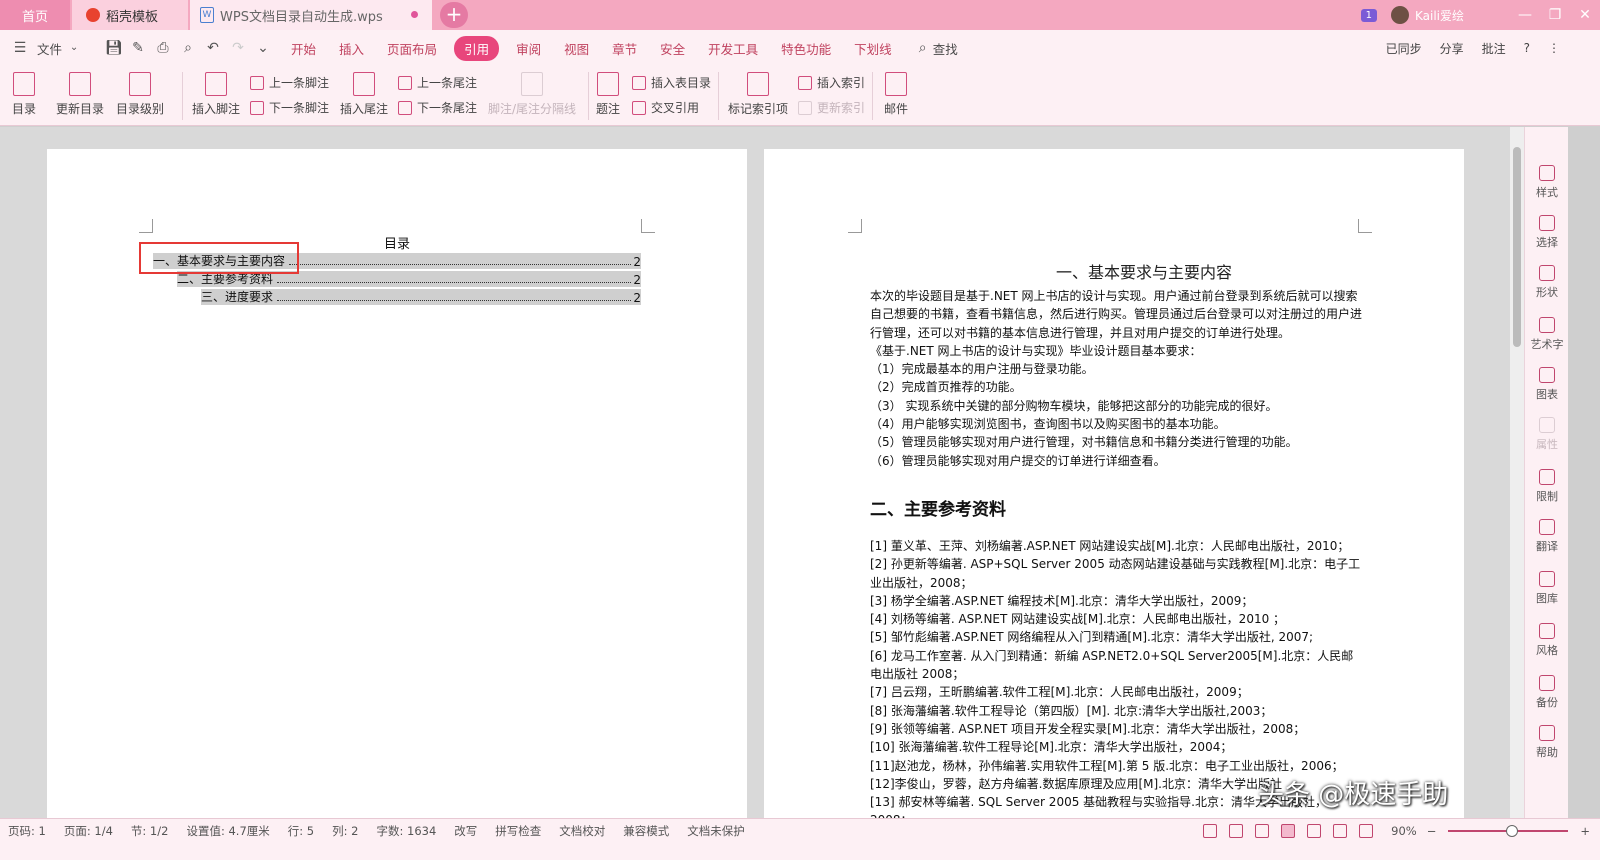 The height and width of the screenshot is (860, 1600). What do you see at coordinates (1585, 831) in the screenshot?
I see `zoom-in-icon: +` at bounding box center [1585, 831].